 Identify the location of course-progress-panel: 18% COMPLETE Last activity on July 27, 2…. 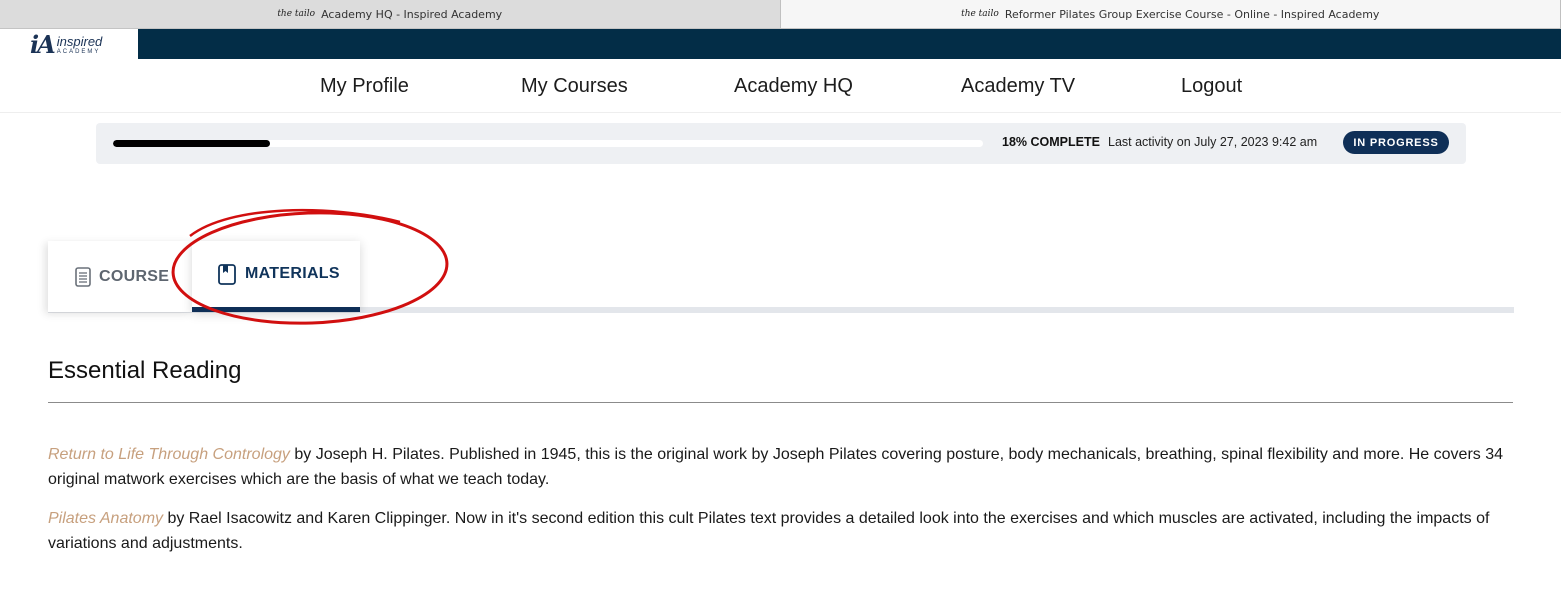
(781, 143).